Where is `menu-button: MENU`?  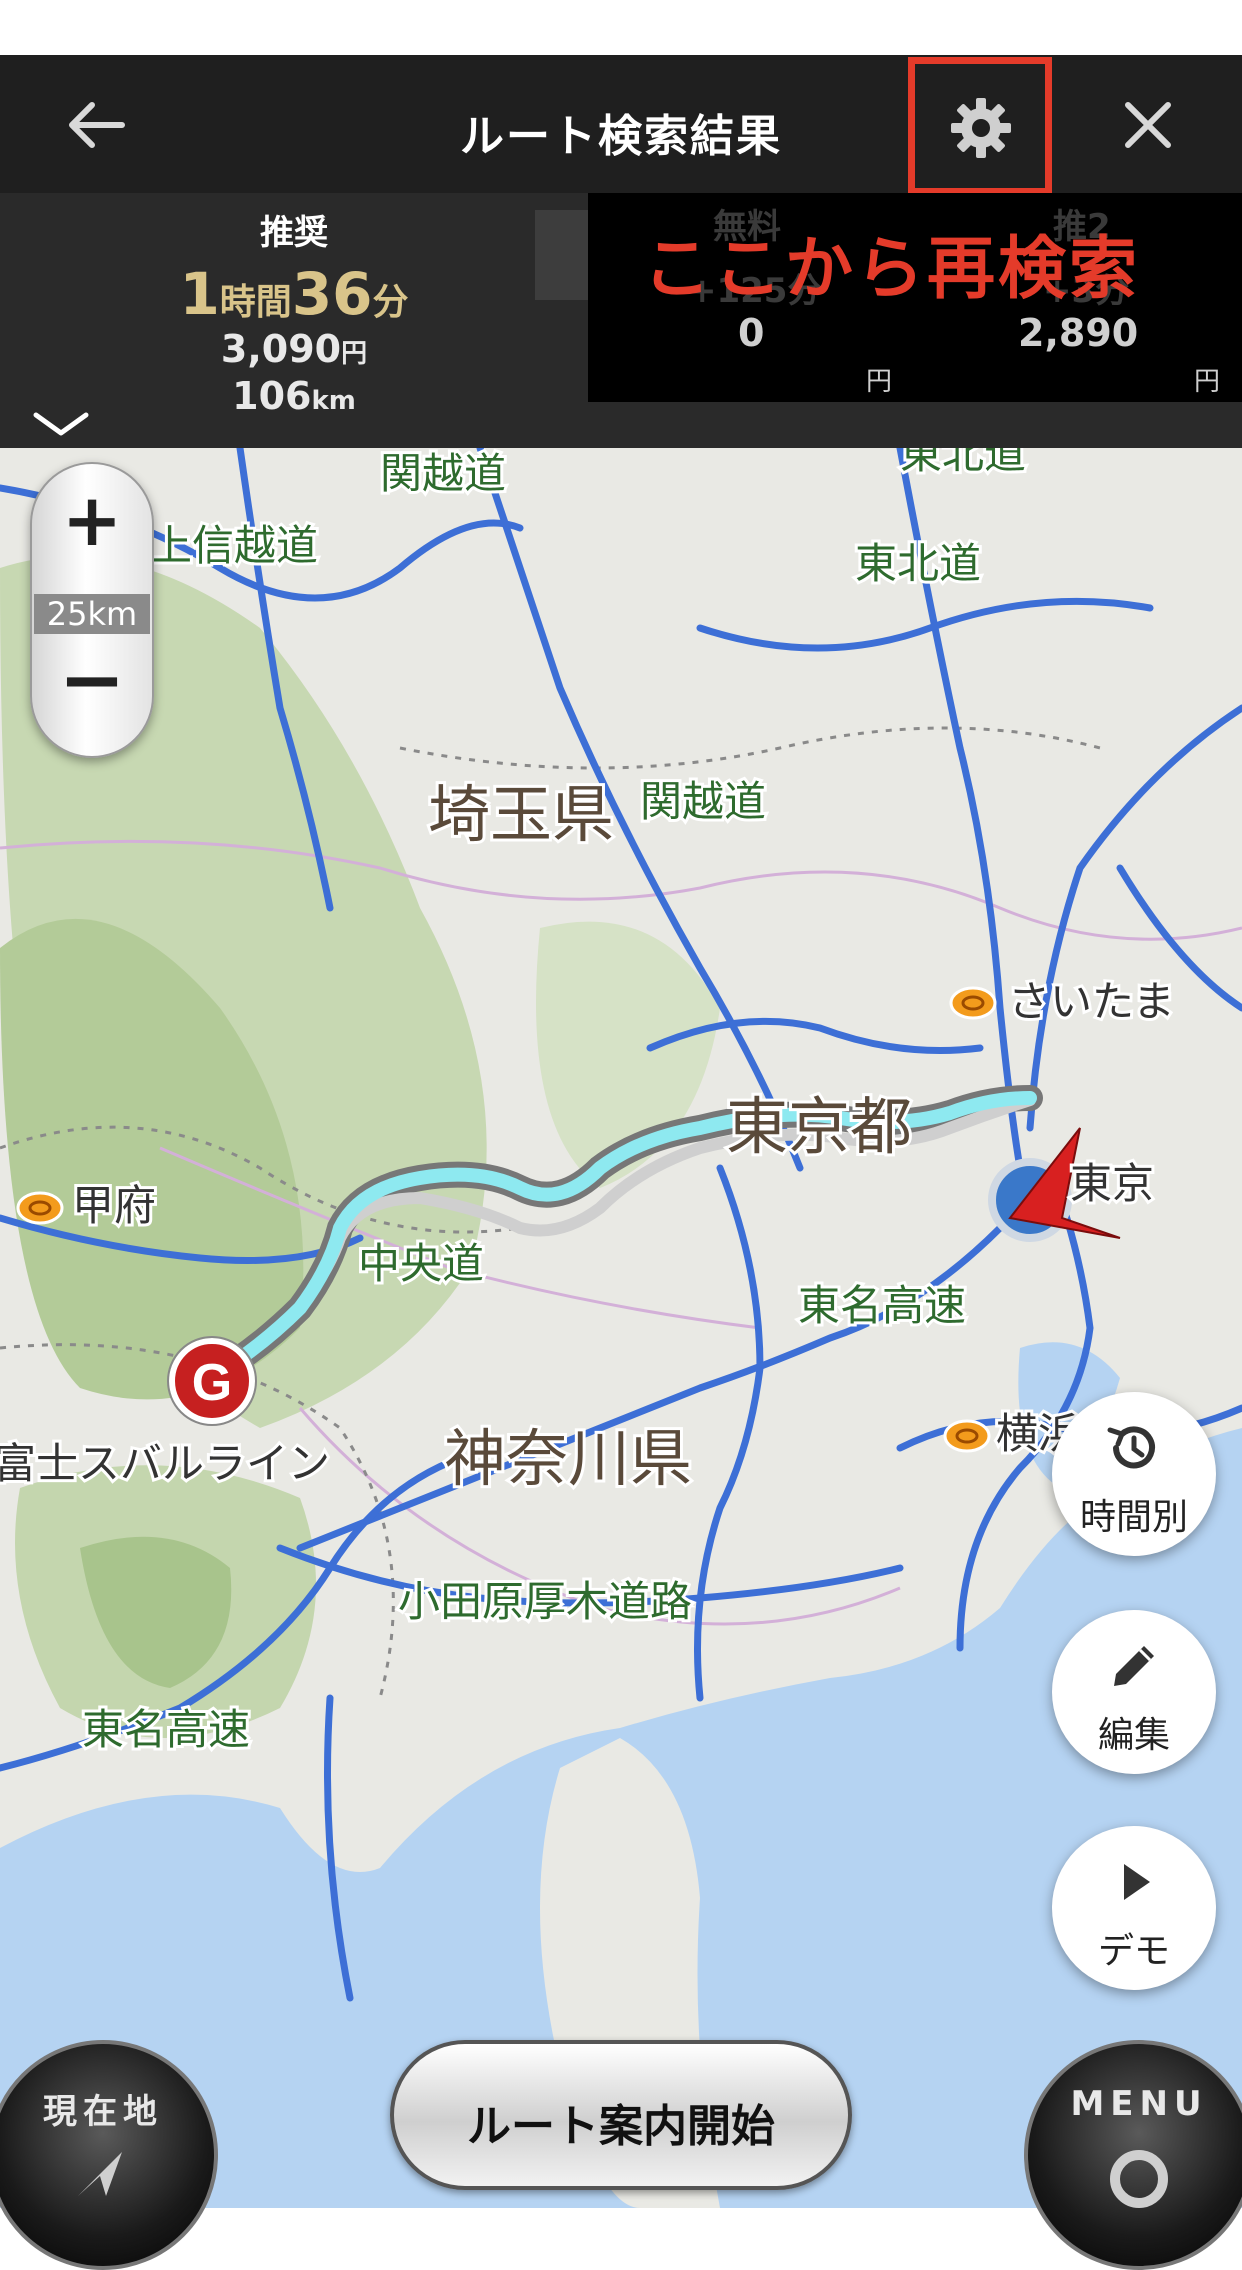 menu-button: MENU is located at coordinates (1133, 2155).